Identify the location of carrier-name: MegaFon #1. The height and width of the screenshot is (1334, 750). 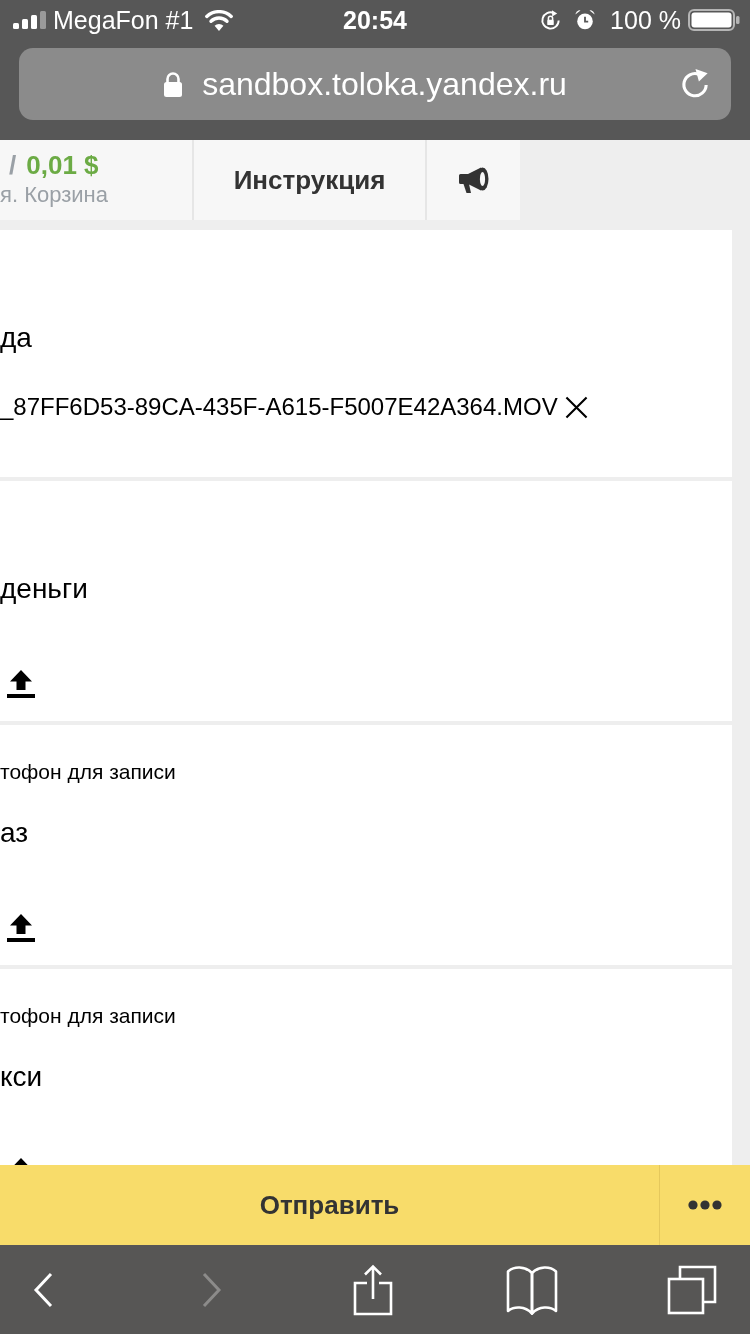
(123, 20).